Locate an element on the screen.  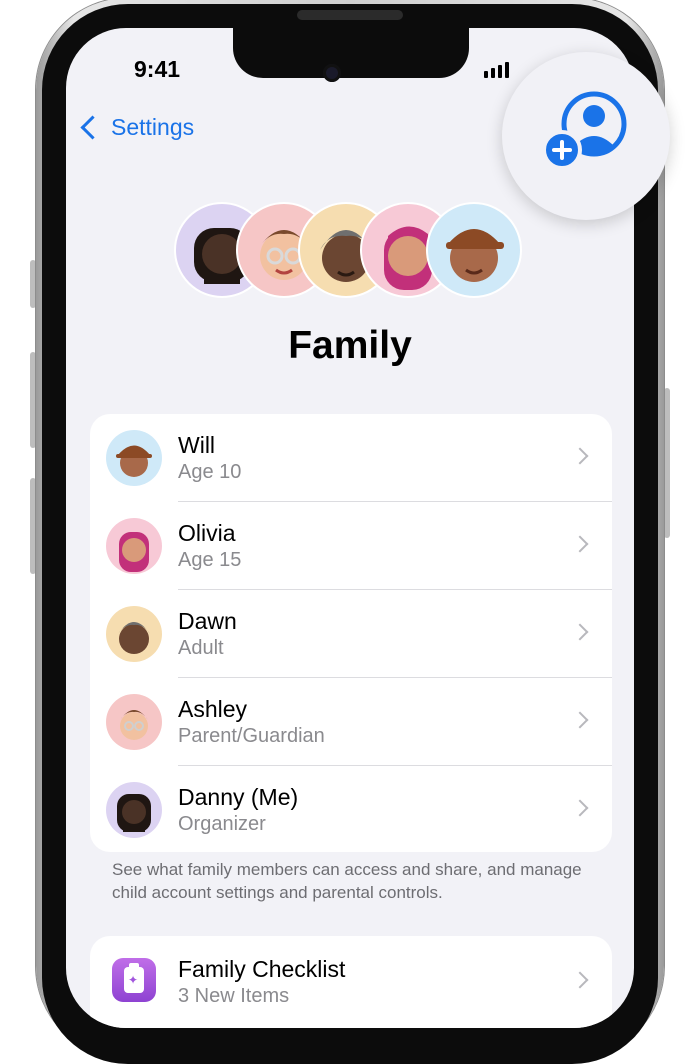
danny-avatar-icon is located at coordinates (134, 810).